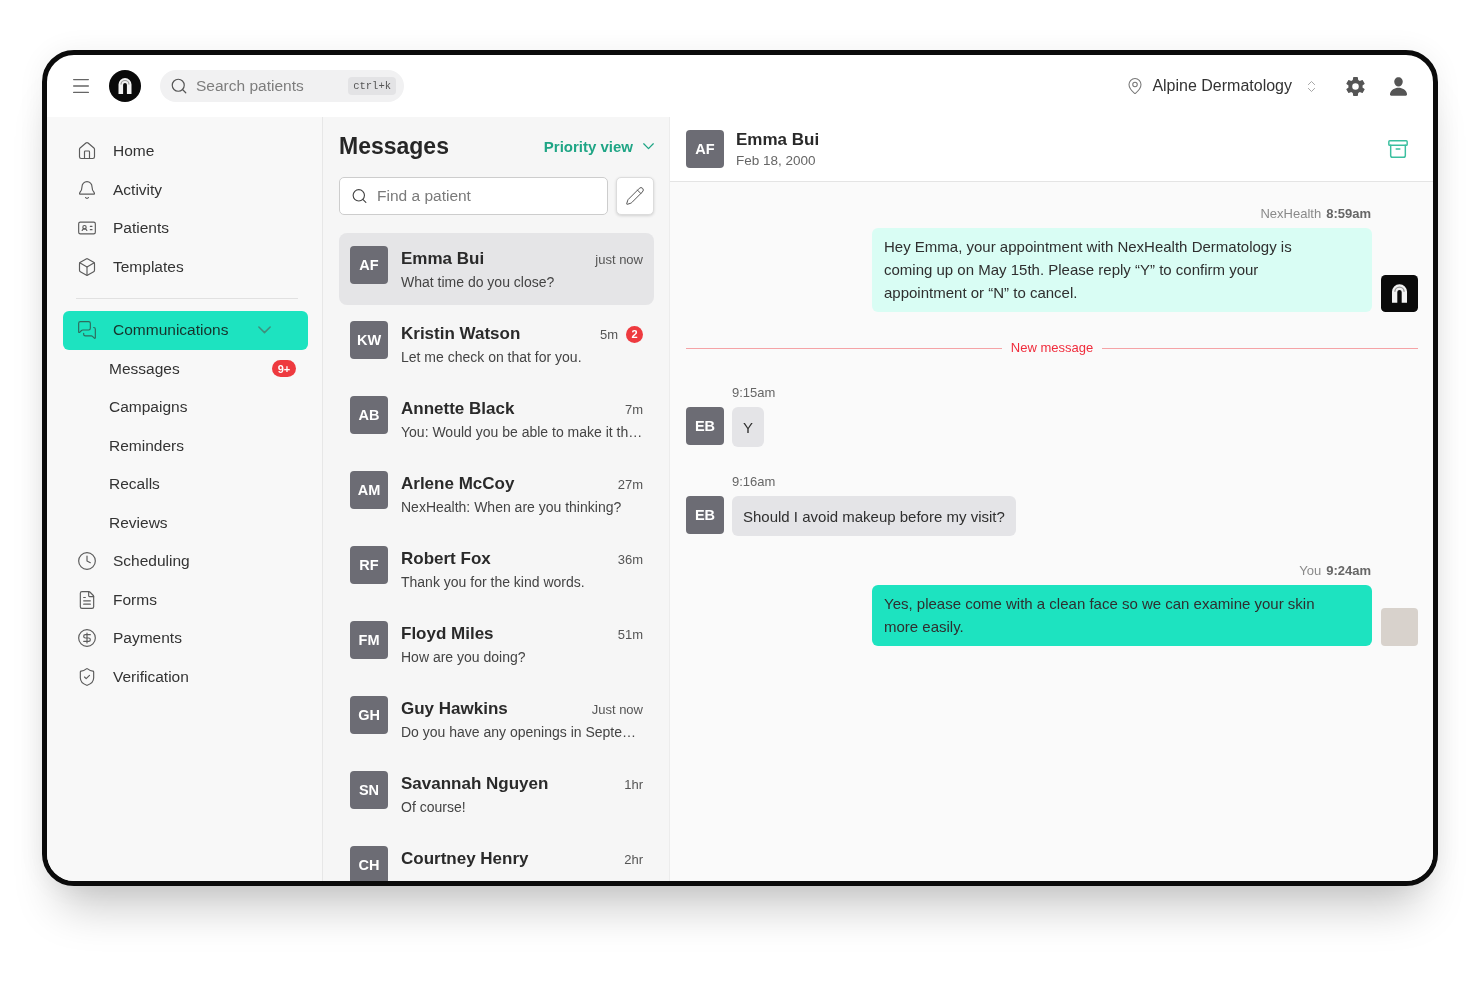 The width and height of the screenshot is (1480, 987). What do you see at coordinates (87, 638) in the screenshot?
I see `dollar-icon` at bounding box center [87, 638].